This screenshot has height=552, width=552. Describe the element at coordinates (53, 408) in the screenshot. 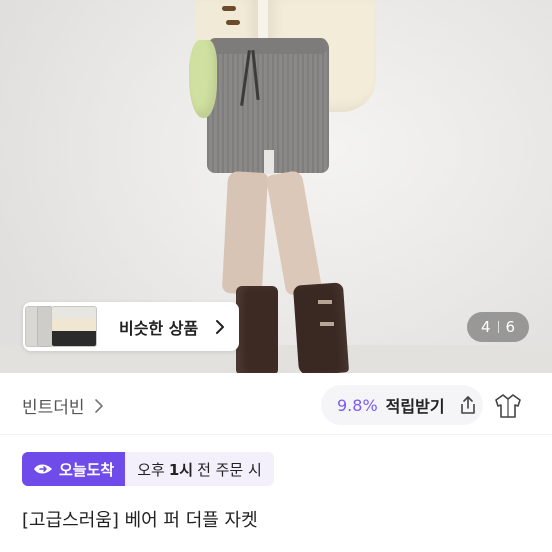

I see `shop-name: 빈트더빈` at that location.